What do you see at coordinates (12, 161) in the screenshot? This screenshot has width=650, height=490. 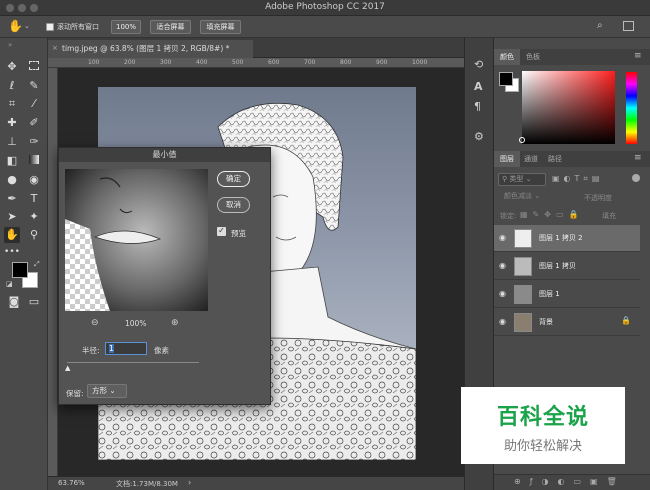 I see `eraser-tool-icon: ◧` at bounding box center [12, 161].